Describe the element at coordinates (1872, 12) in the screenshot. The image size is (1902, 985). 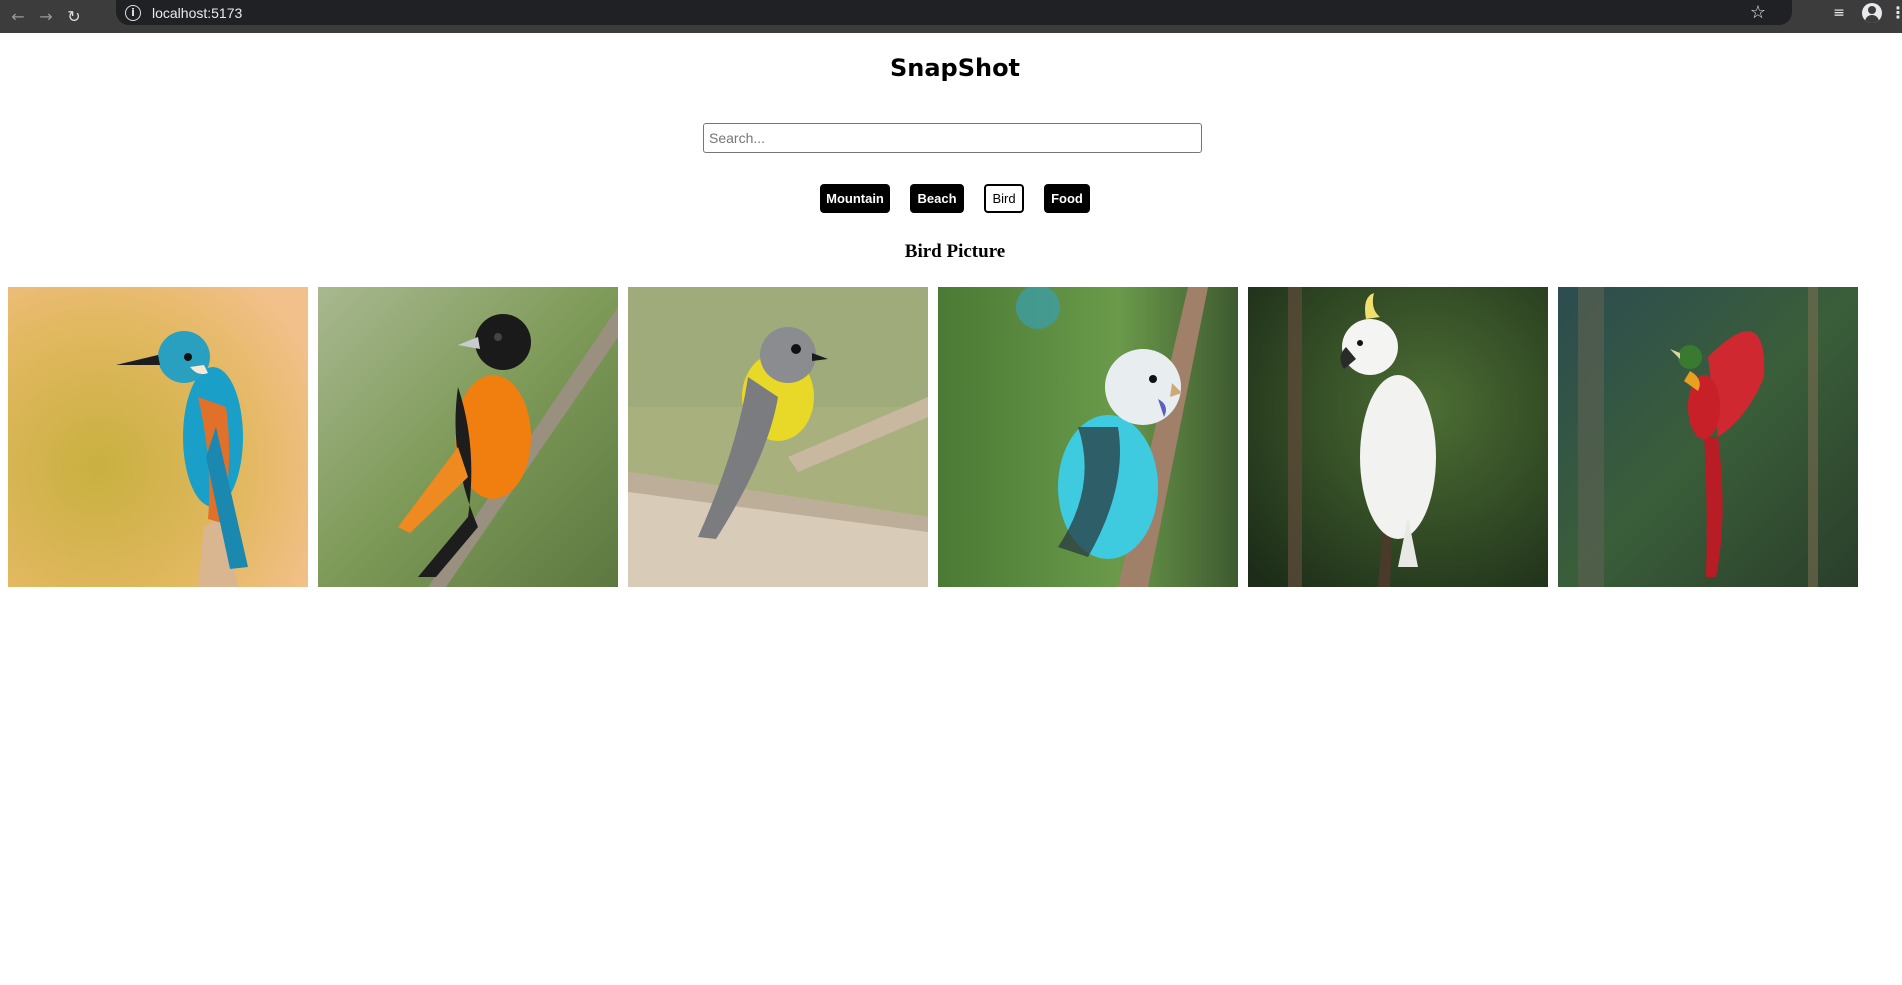
I see `profile-icon` at that location.